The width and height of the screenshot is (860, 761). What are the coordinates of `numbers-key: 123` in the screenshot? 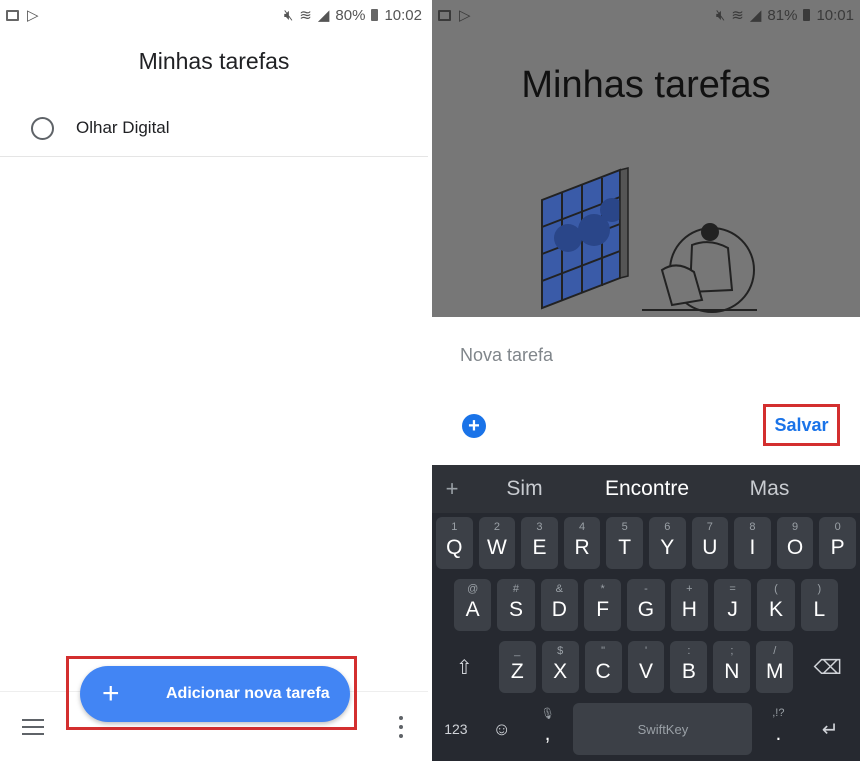 It's located at (456, 729).